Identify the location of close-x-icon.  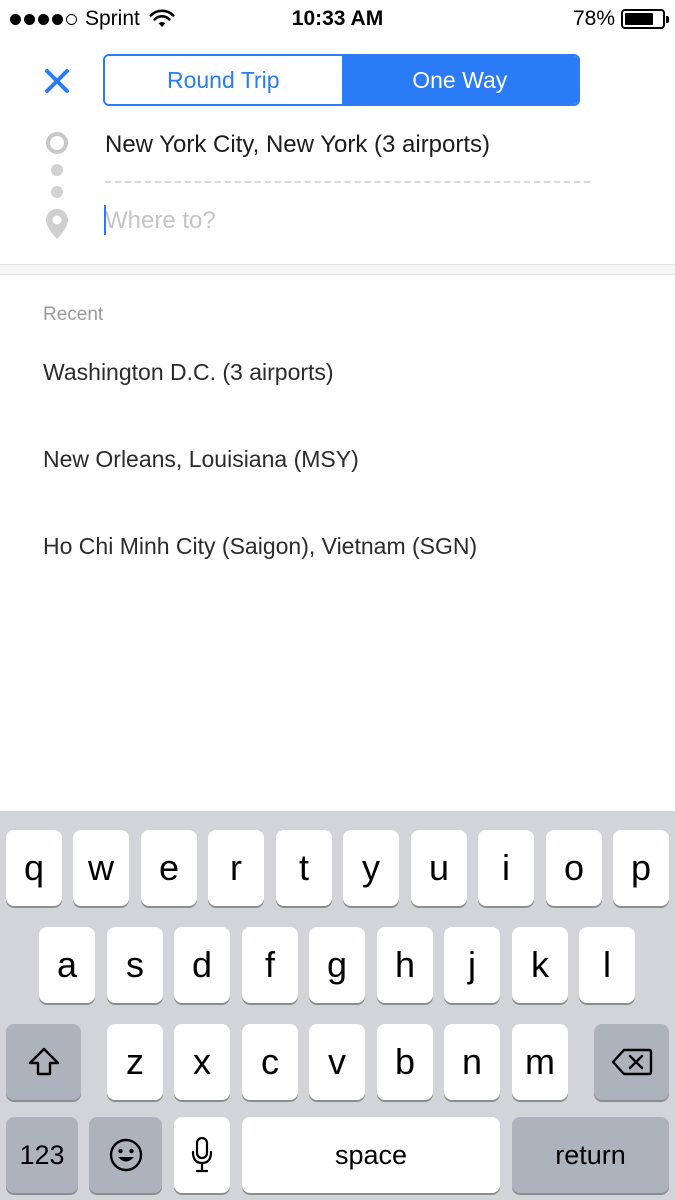
(57, 81).